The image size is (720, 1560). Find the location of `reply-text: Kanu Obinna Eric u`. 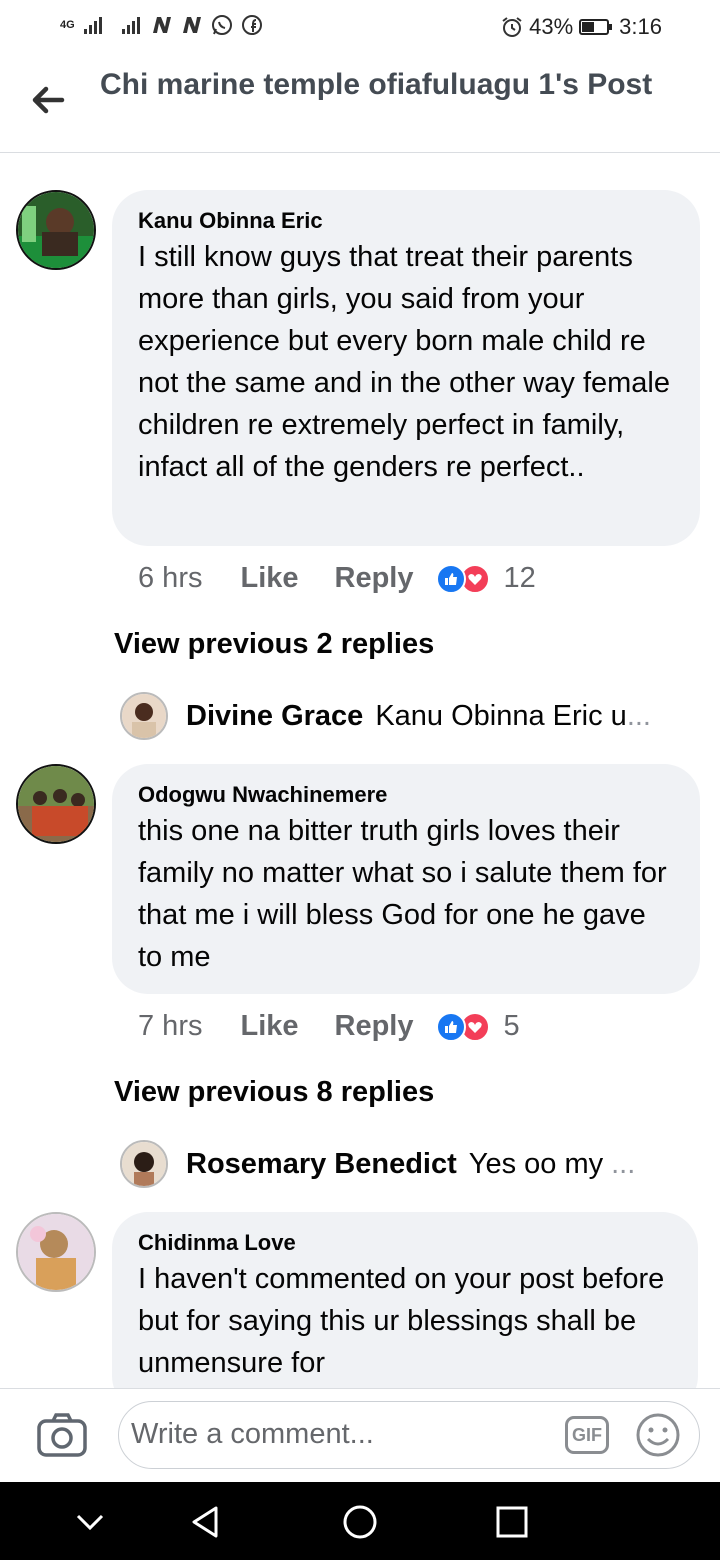

reply-text: Kanu Obinna Eric u is located at coordinates (501, 715).